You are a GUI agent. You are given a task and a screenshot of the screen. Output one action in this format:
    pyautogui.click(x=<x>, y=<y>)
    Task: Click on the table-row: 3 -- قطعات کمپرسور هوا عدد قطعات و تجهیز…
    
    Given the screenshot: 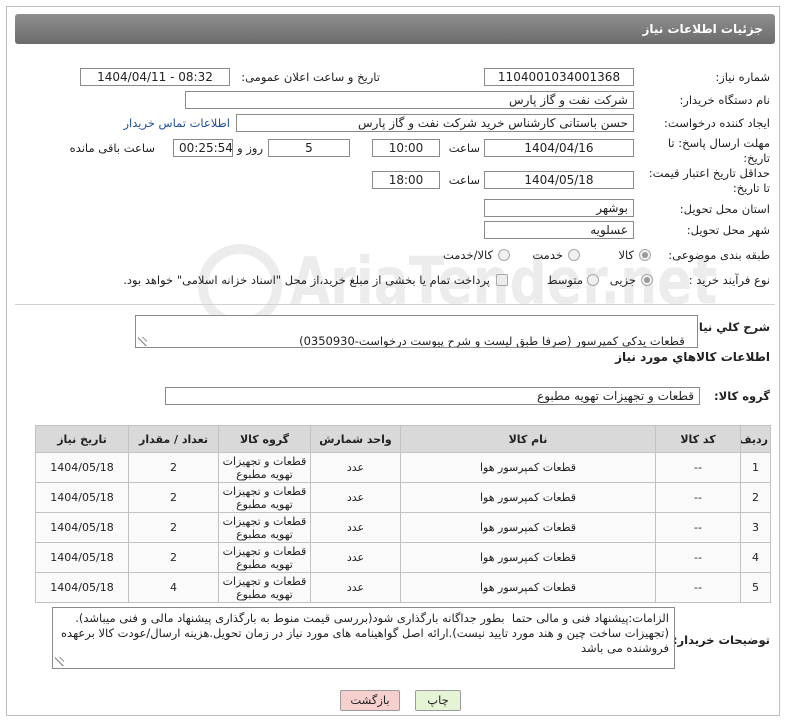 What is the action you would take?
    pyautogui.click(x=403, y=527)
    